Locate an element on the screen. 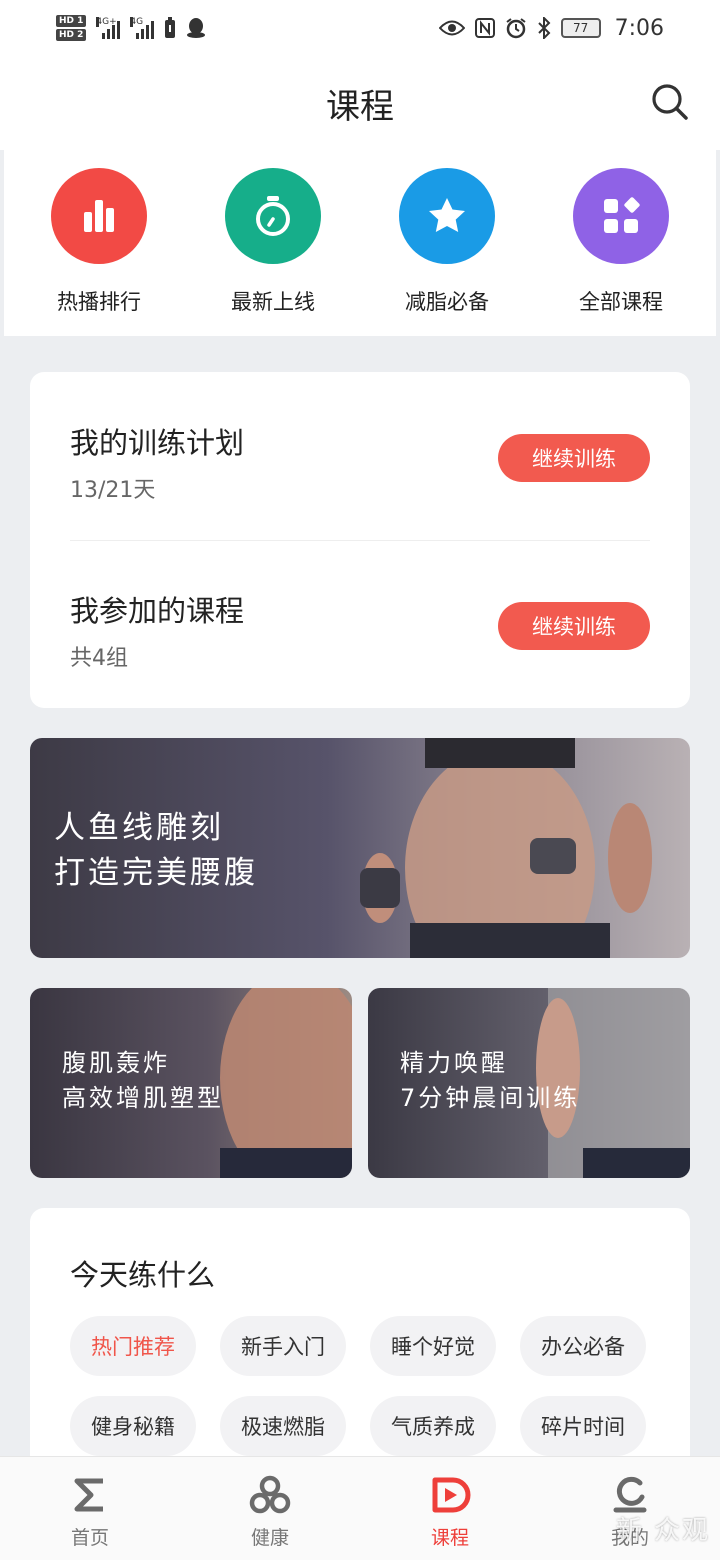  tab-label: 健康 is located at coordinates (269, 1538).